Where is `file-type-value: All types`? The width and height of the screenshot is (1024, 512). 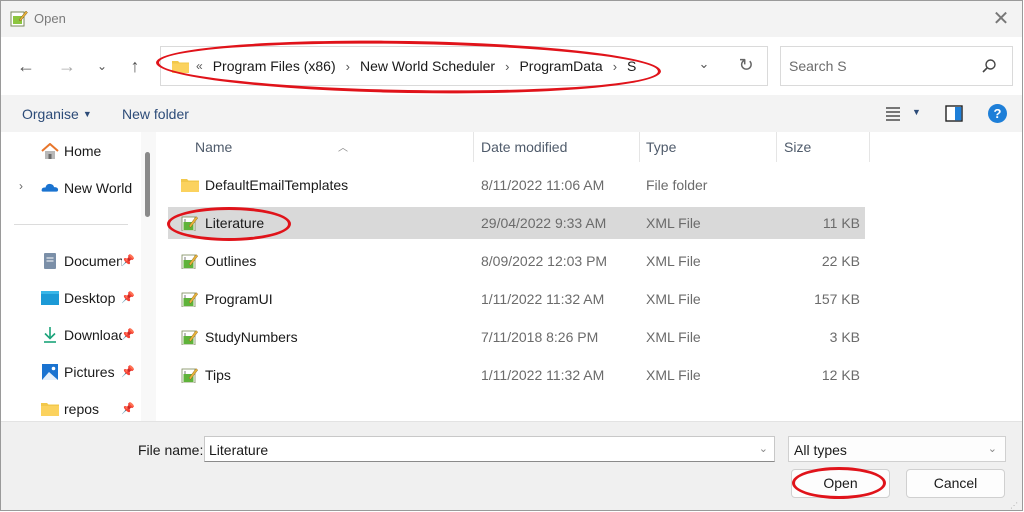
file-type-value: All types is located at coordinates (820, 450).